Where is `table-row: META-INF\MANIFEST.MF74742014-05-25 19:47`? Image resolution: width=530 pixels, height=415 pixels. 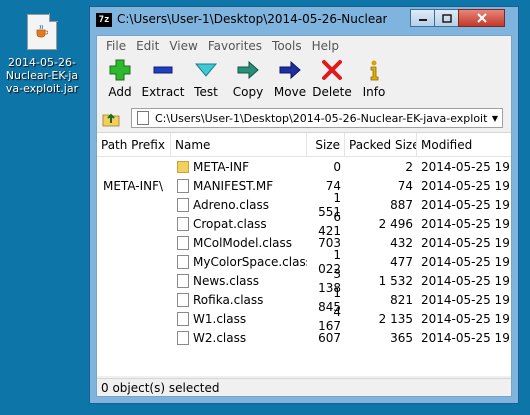 table-row: META-INF\MANIFEST.MF74742014-05-25 19:47 is located at coordinates (304, 185).